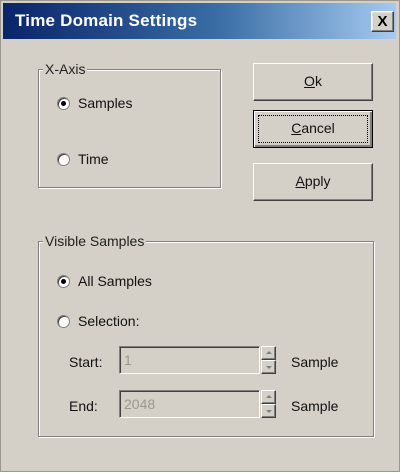 The width and height of the screenshot is (403, 474). I want to click on cancel-button: Cancel, so click(313, 129).